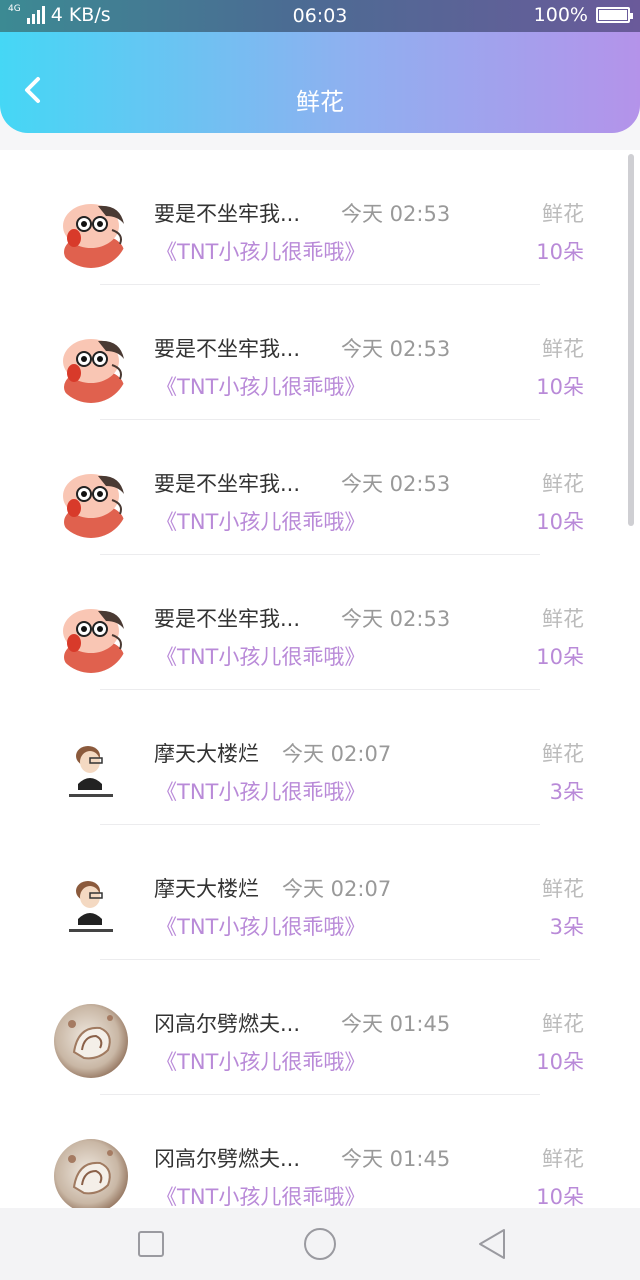  What do you see at coordinates (320, 82) in the screenshot?
I see `page-header: 鲜花` at bounding box center [320, 82].